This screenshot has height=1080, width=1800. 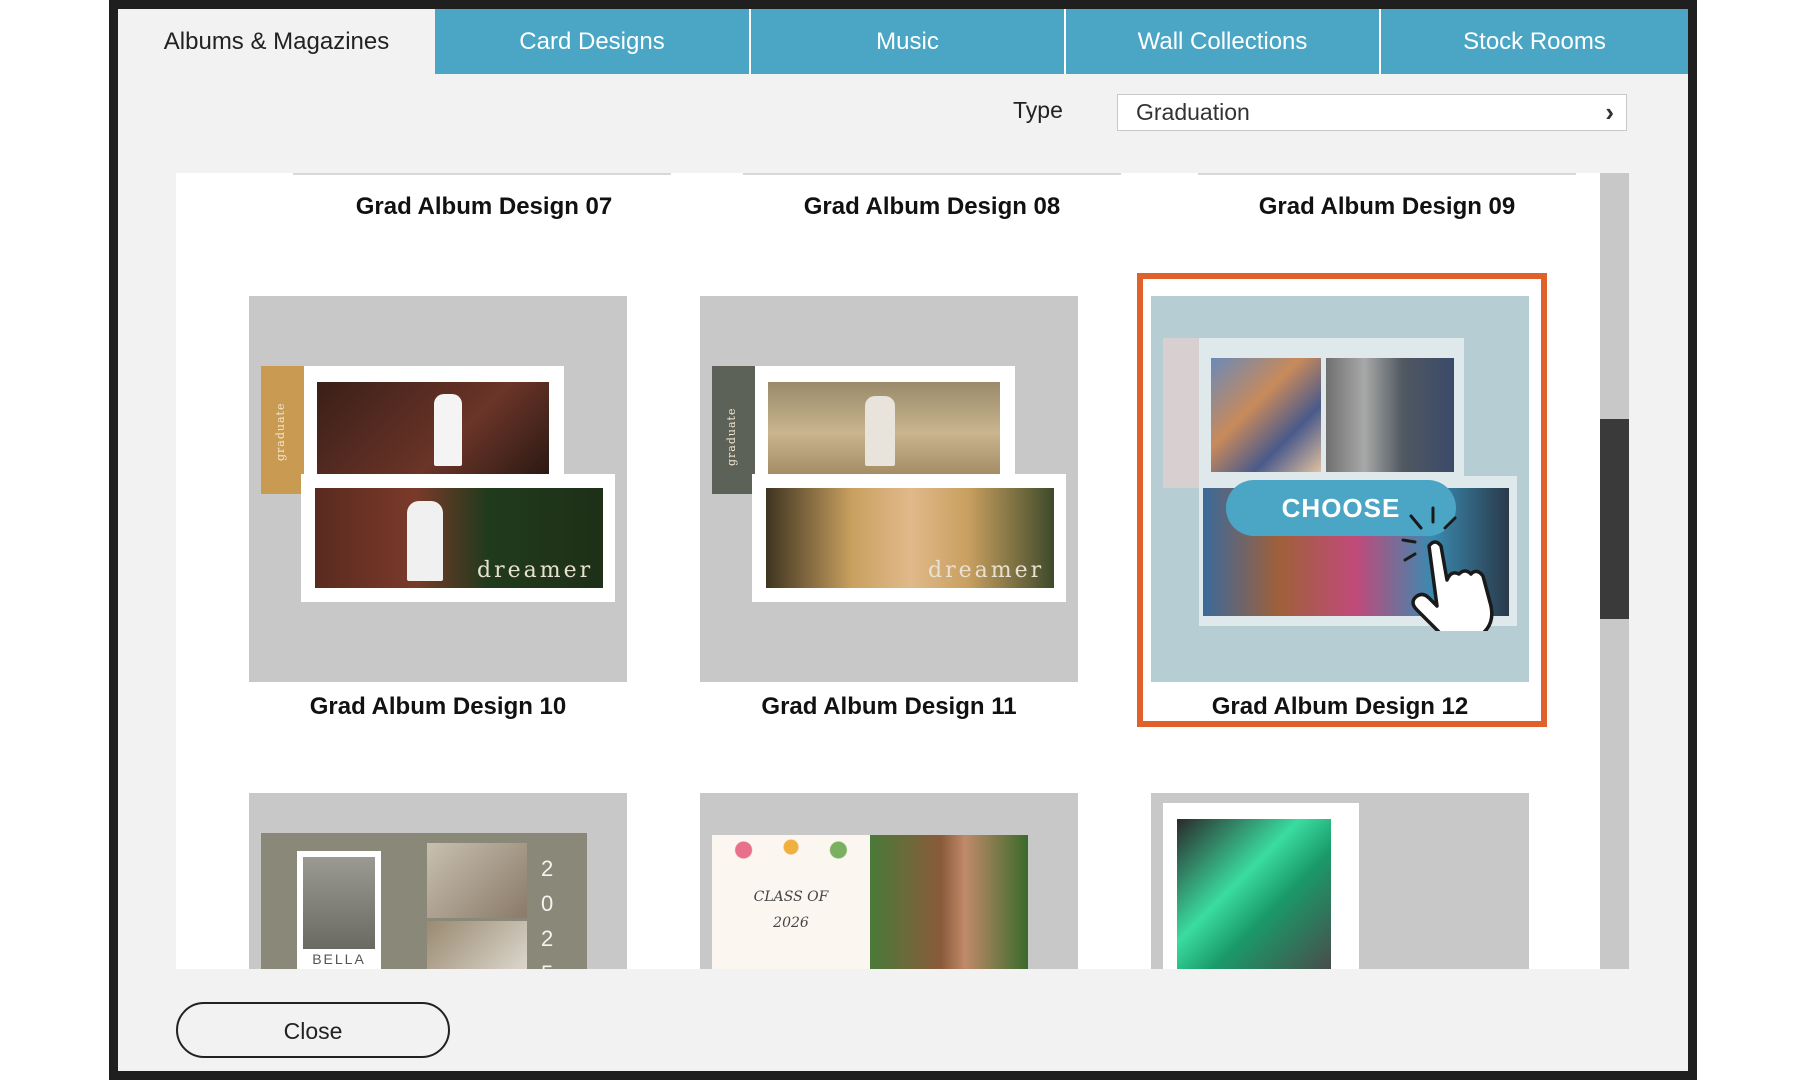 What do you see at coordinates (1340, 489) in the screenshot?
I see `design-thumbnail-12: CHOOSE` at bounding box center [1340, 489].